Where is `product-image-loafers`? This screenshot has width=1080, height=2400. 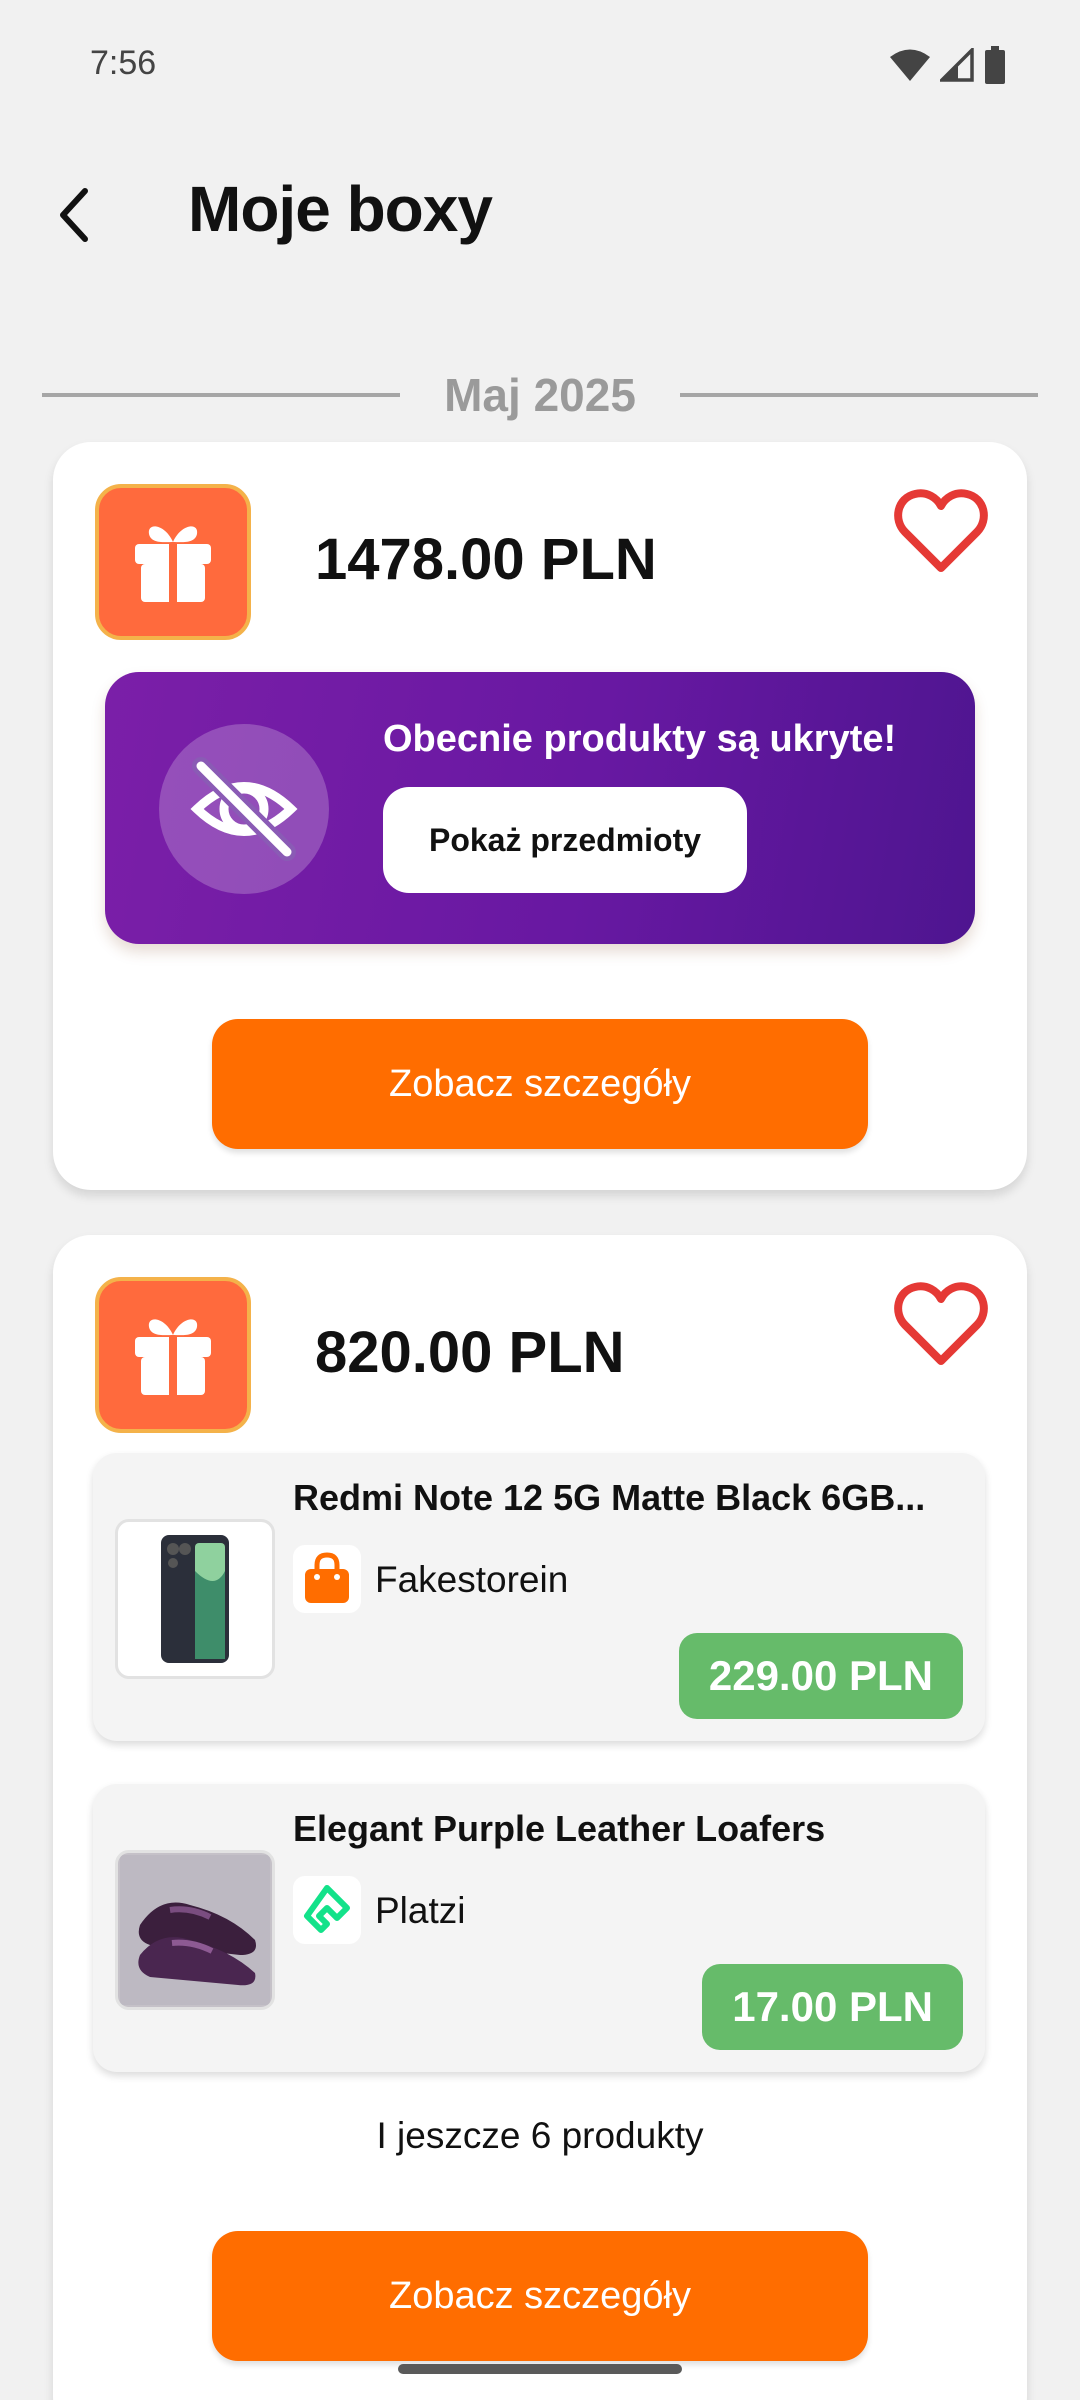 product-image-loafers is located at coordinates (195, 1930).